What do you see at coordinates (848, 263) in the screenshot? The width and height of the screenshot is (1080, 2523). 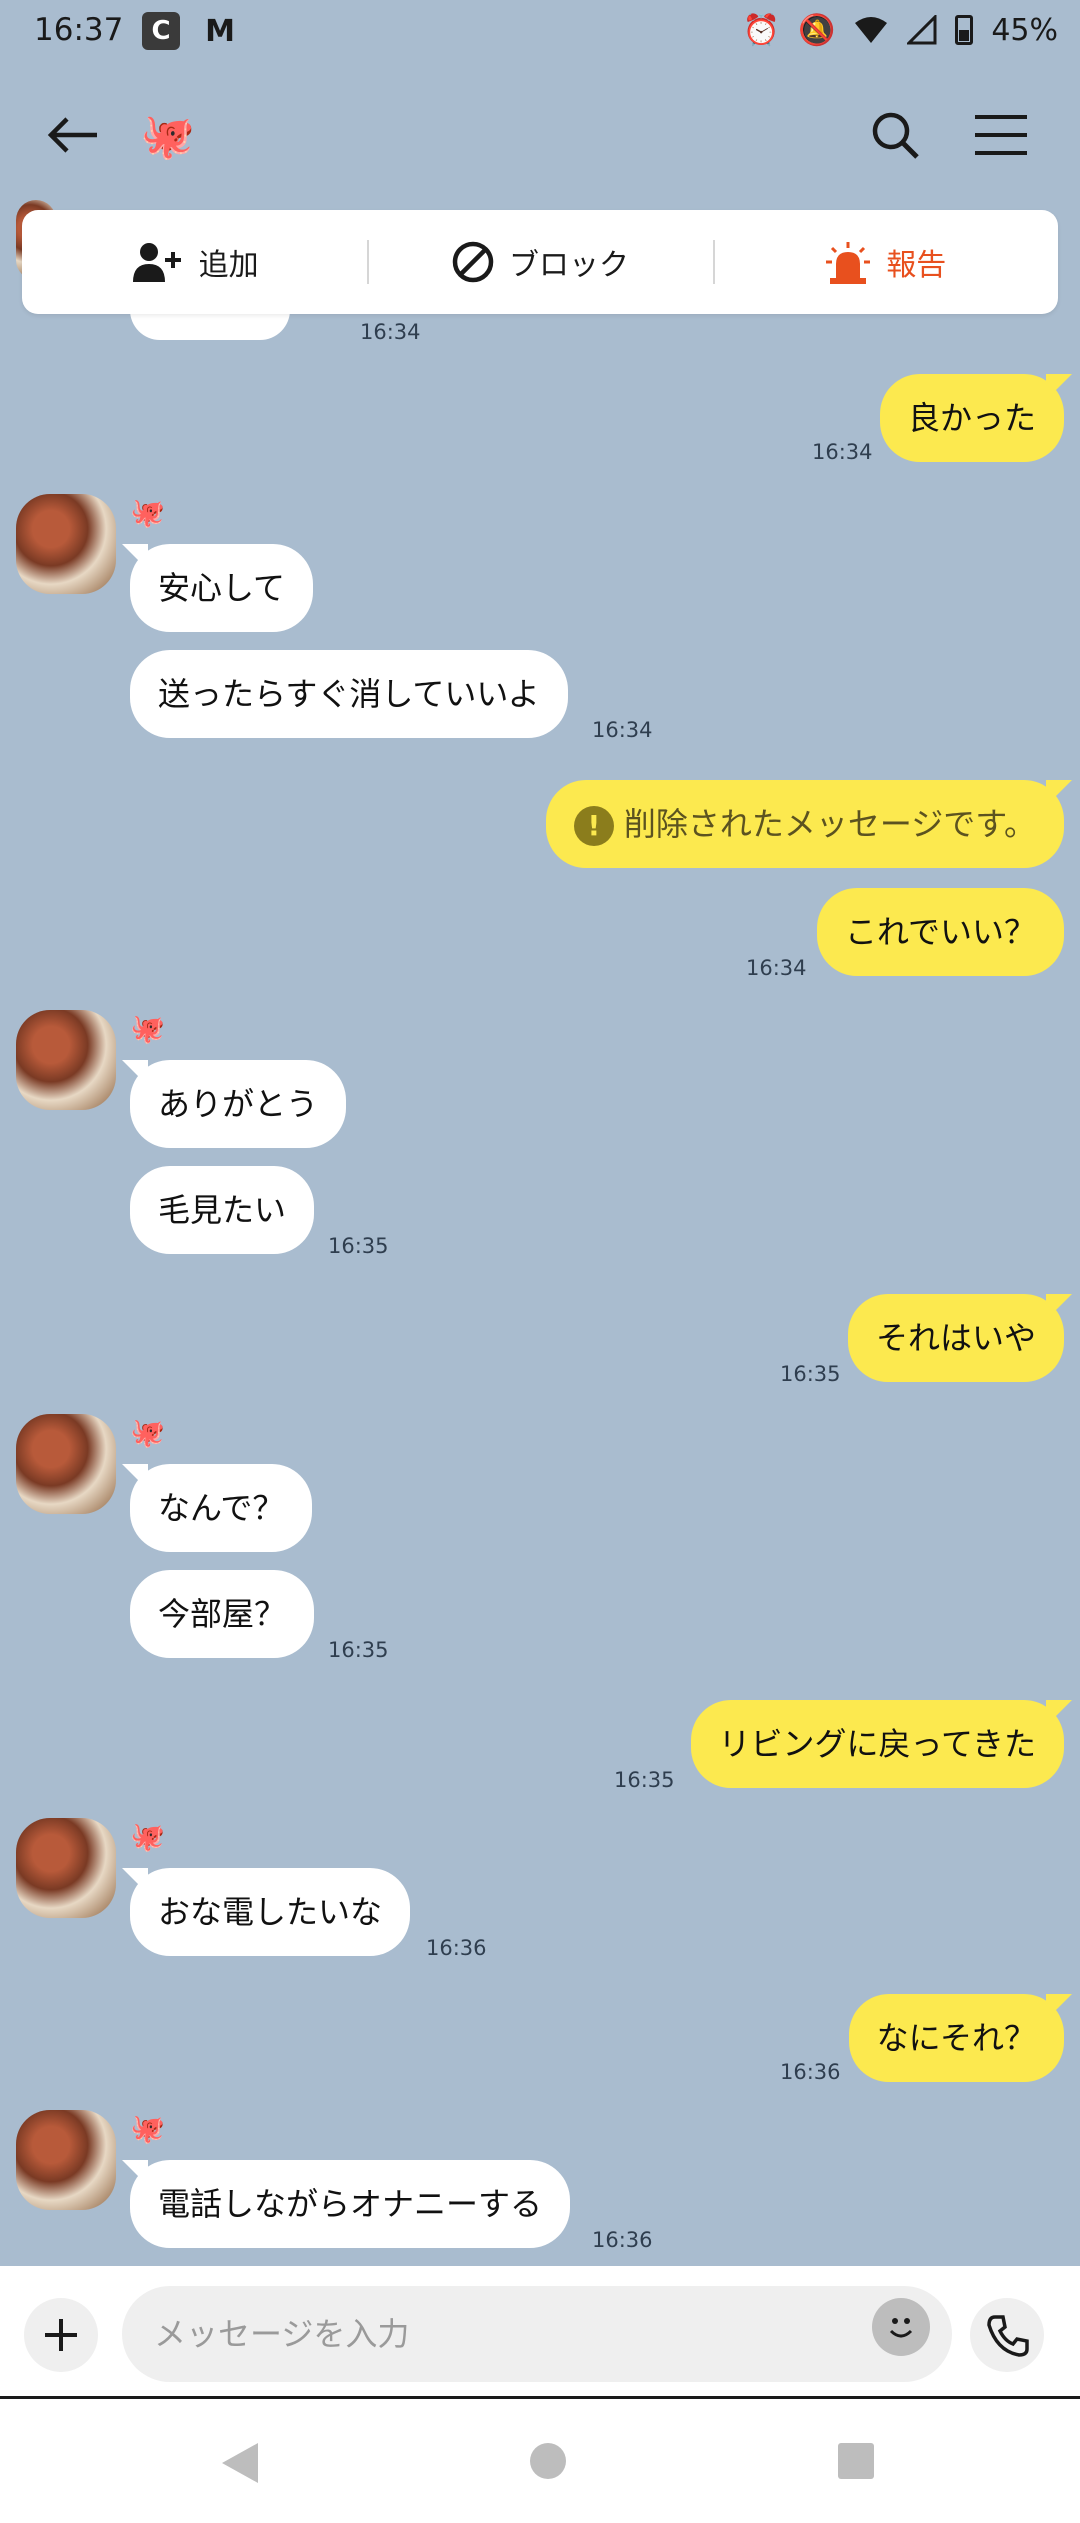 I see `siren-icon` at bounding box center [848, 263].